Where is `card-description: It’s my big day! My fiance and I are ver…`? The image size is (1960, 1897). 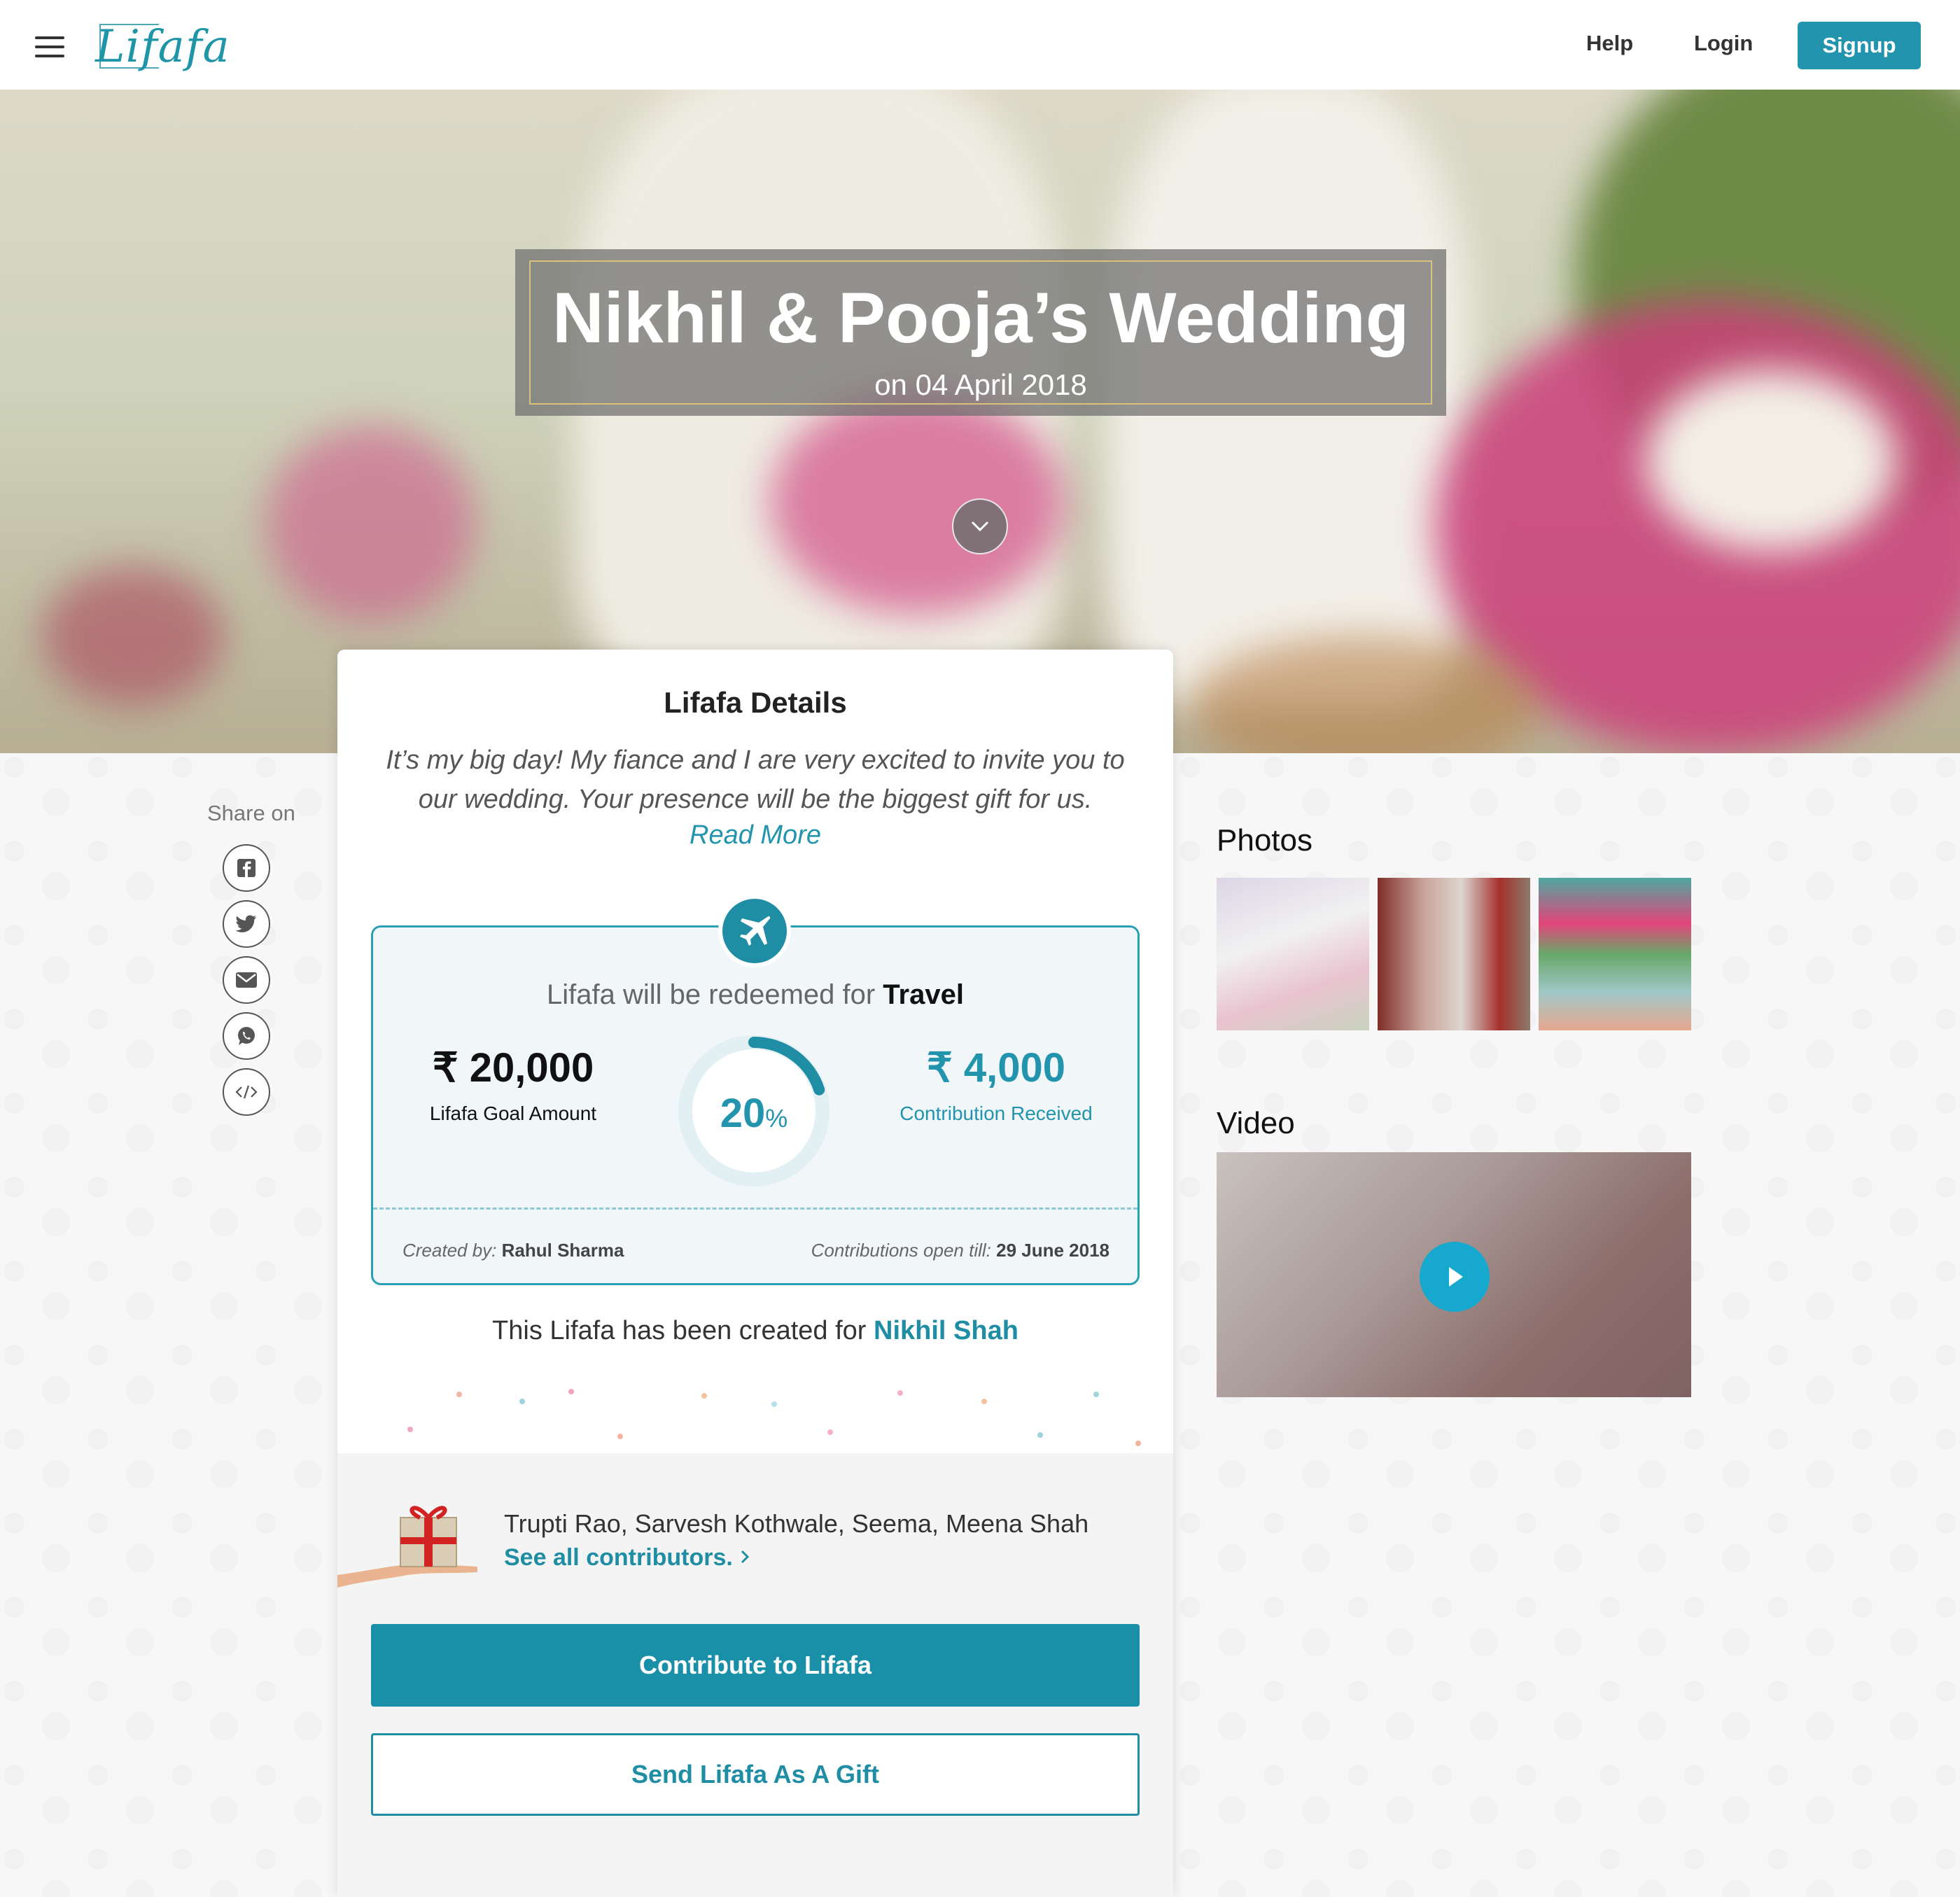 card-description: It’s my big day! My fiance and I are ver… is located at coordinates (755, 780).